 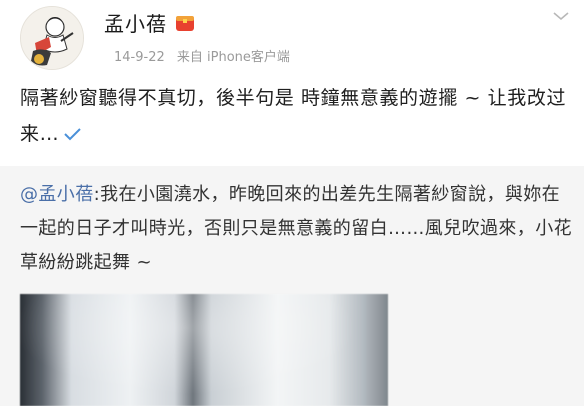 I want to click on avatar-illustration, so click(x=52, y=38).